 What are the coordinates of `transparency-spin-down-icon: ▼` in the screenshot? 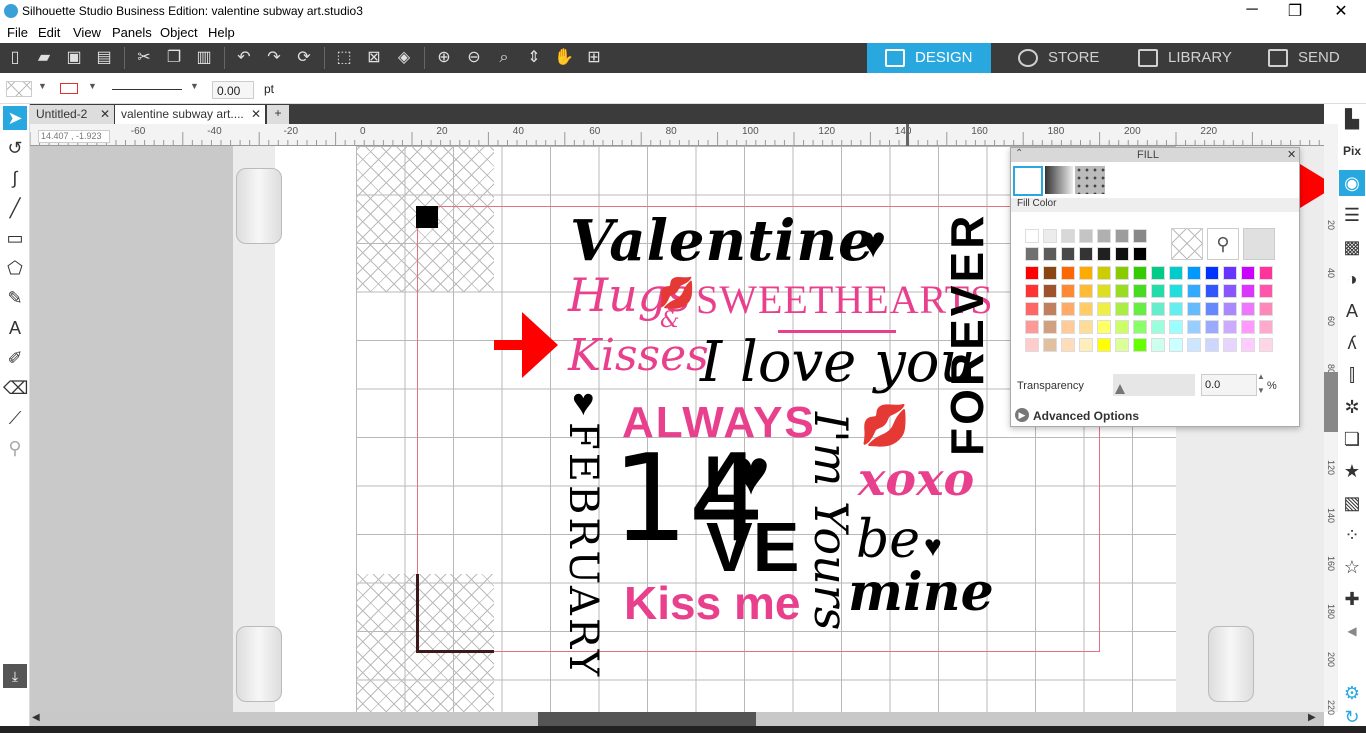 It's located at (1261, 390).